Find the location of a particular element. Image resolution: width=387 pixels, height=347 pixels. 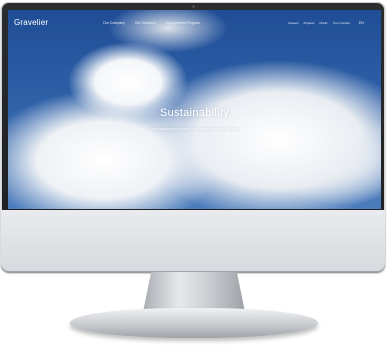

nav-item-careers: Careers is located at coordinates (293, 23).